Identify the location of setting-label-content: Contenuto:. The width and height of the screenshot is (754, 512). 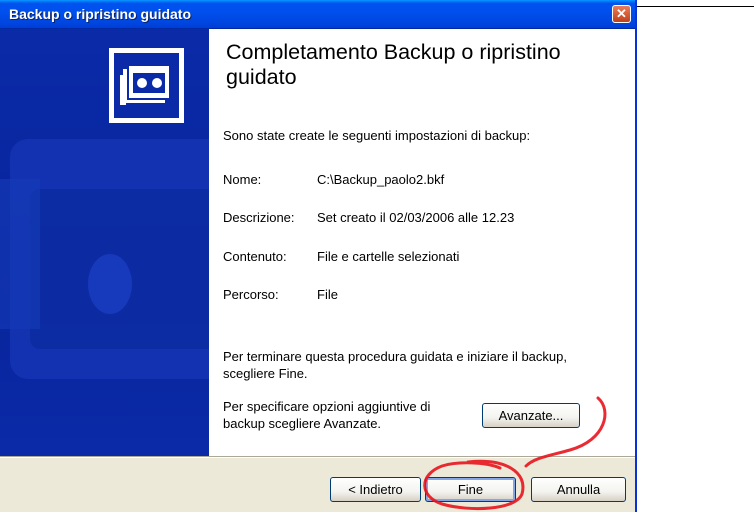
(255, 256).